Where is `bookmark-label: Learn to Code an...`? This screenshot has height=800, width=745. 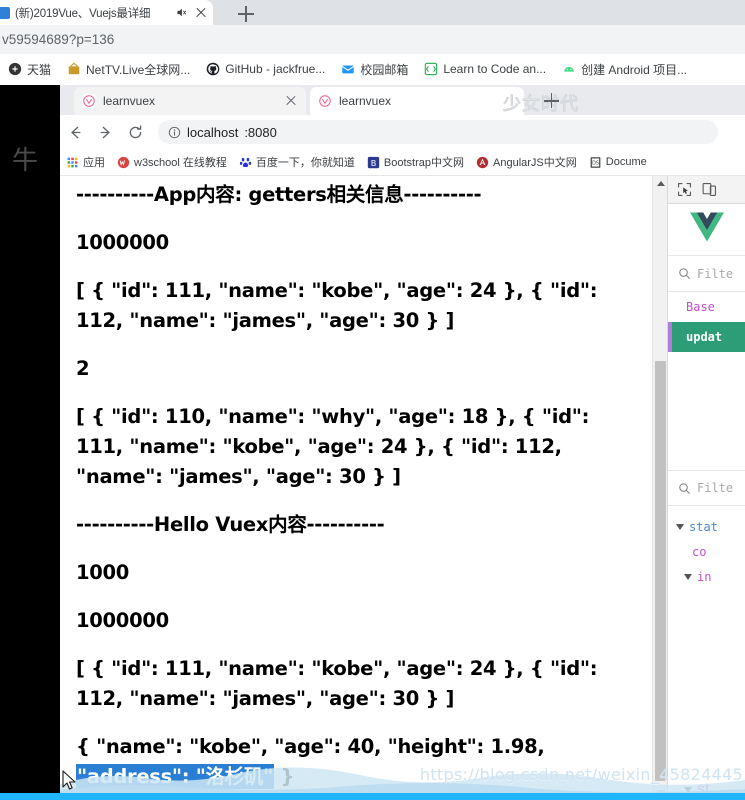
bookmark-label: Learn to Code an... is located at coordinates (495, 69).